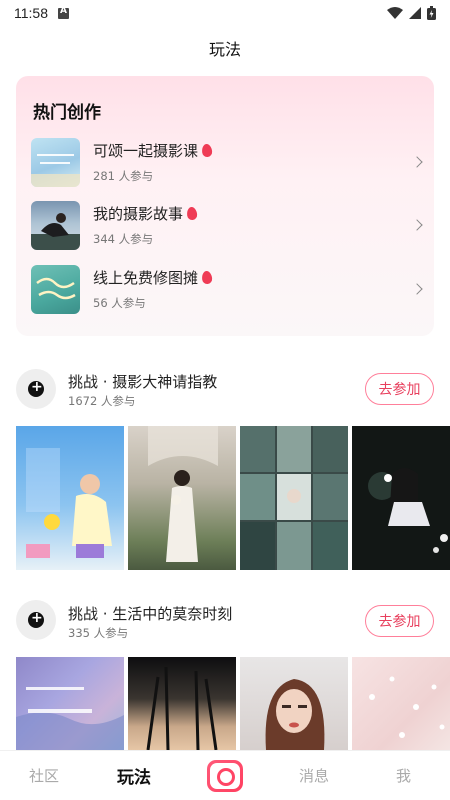  Describe the element at coordinates (145, 213) in the screenshot. I see `hot-item-name: 我的摄影故事` at that location.